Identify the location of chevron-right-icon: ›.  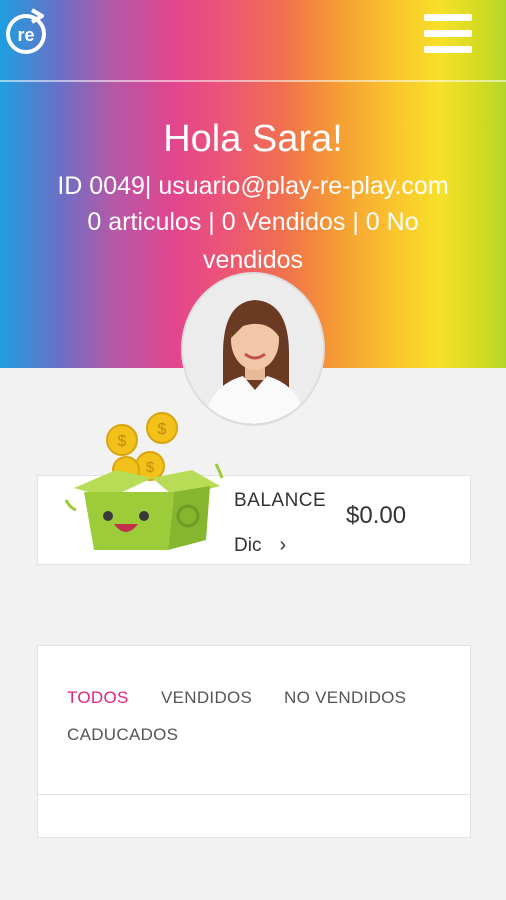
(283, 545).